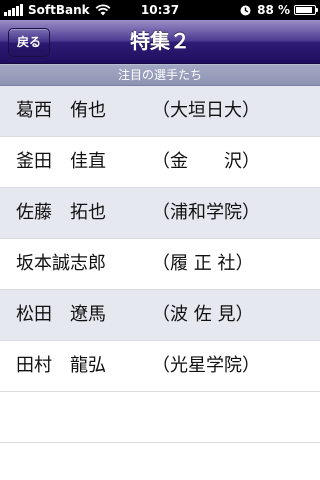  I want to click on list-item: 佐藤 拓也 （浦和学院）, so click(160, 213).